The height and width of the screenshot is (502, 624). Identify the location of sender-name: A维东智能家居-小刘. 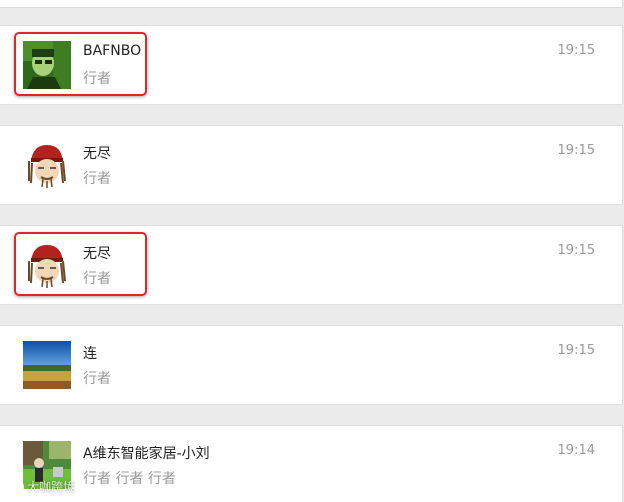
(146, 454).